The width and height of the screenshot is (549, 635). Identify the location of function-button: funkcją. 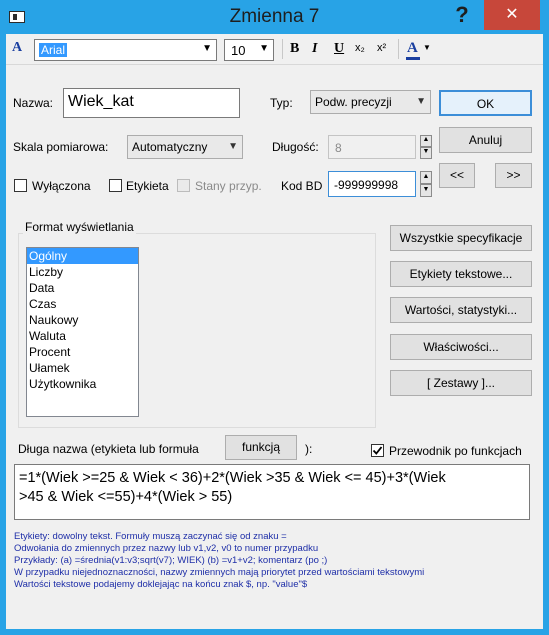
(261, 447).